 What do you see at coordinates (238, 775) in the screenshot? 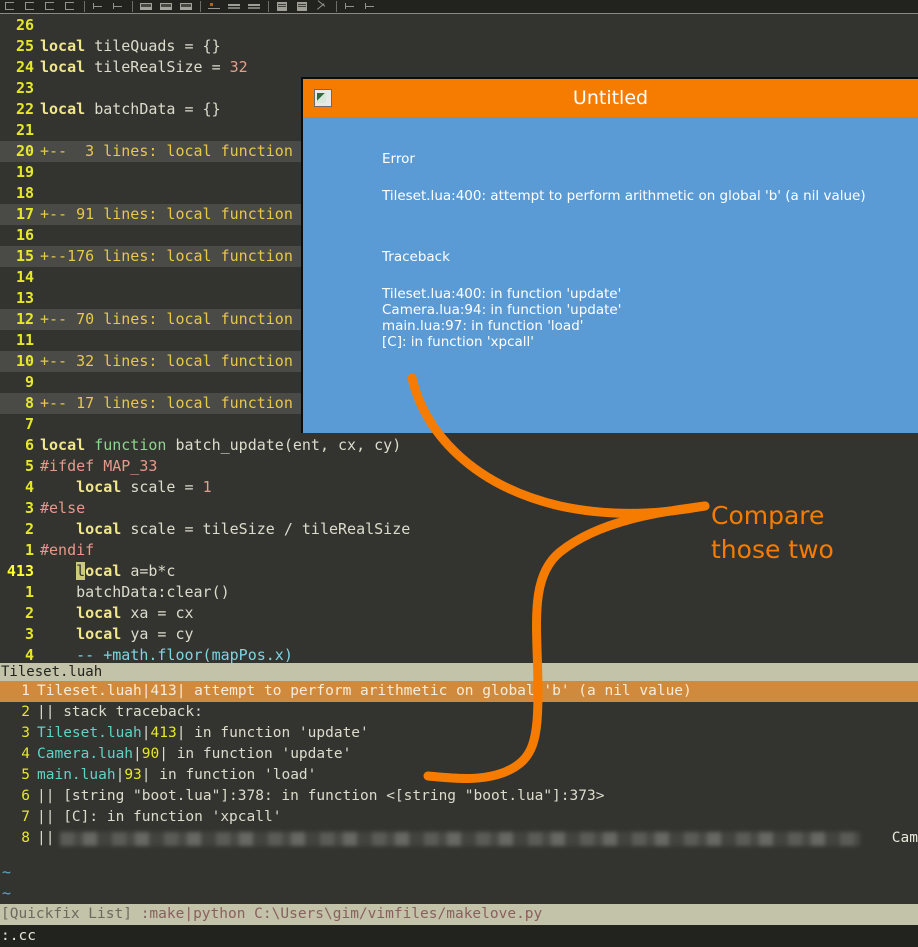
I see `quickfix-text: in function 'load'` at bounding box center [238, 775].